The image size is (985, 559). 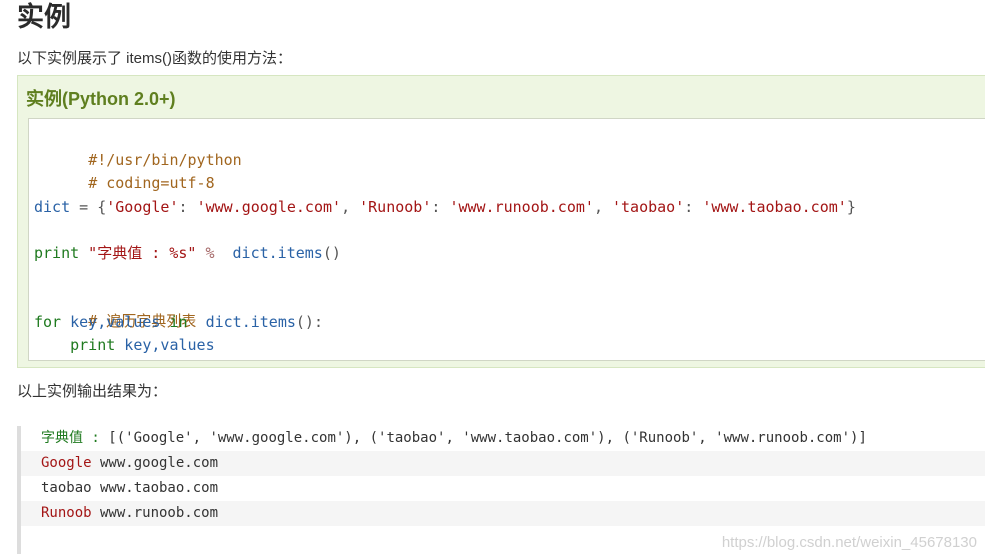 I want to click on result-intro-text: 以上实例输出结果为：, so click(x=92, y=391).